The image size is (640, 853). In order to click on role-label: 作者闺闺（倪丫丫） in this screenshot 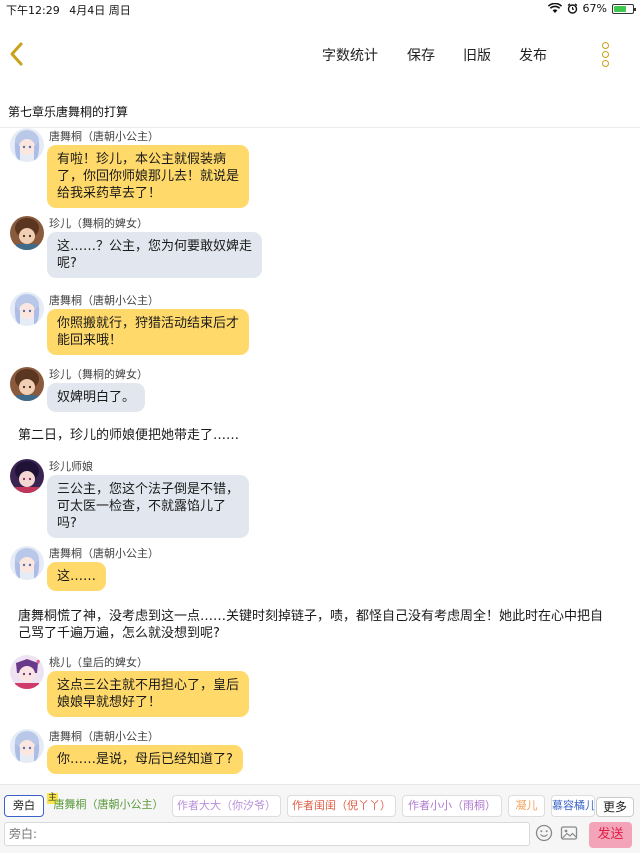, I will do `click(341, 805)`.